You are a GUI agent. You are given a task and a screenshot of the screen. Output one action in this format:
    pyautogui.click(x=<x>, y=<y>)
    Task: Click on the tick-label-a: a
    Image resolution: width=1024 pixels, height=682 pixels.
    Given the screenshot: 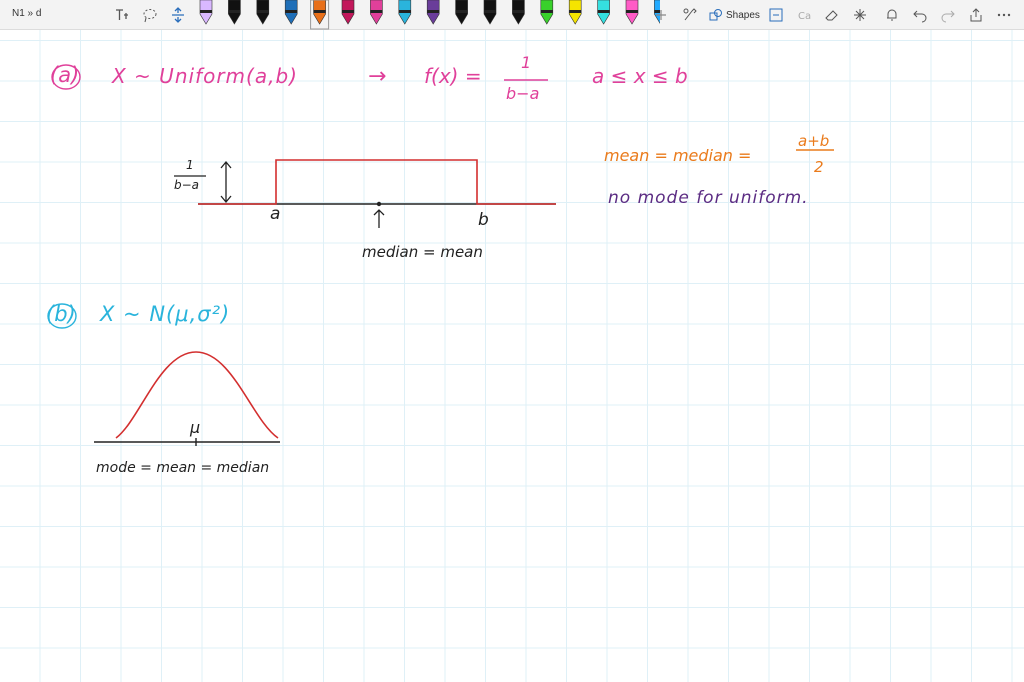 What is the action you would take?
    pyautogui.click(x=275, y=214)
    